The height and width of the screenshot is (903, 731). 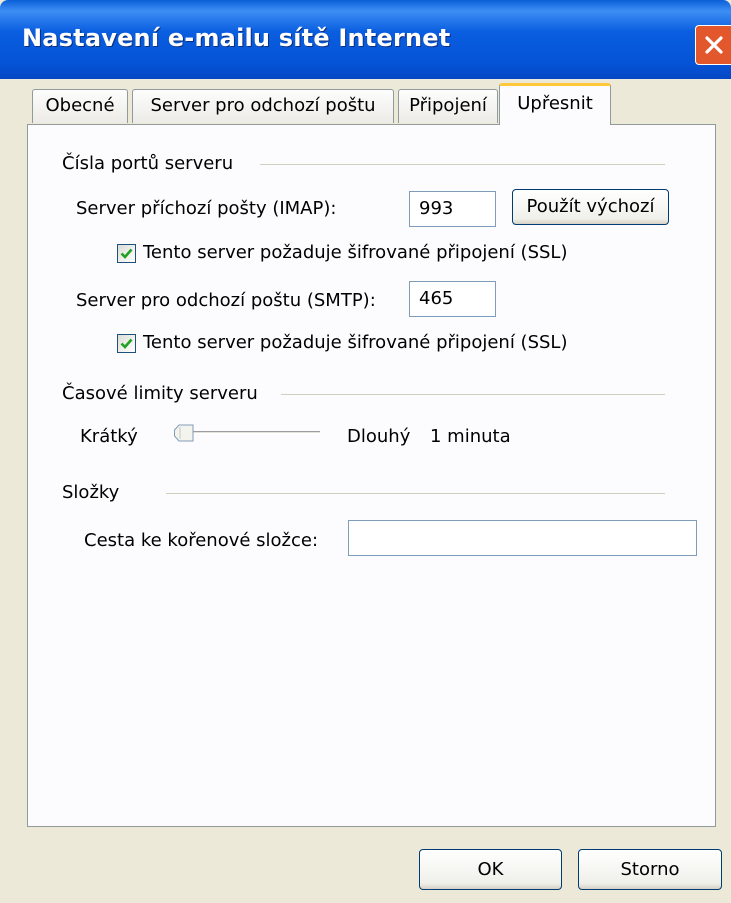 I want to click on ok-button: OK, so click(x=490, y=869).